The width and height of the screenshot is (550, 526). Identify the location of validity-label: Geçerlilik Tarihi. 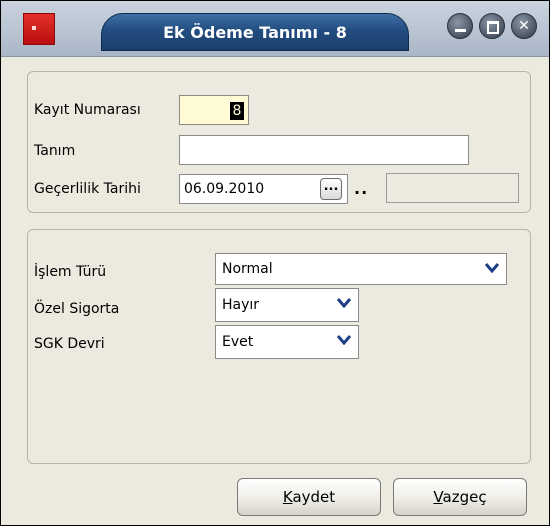
(87, 189).